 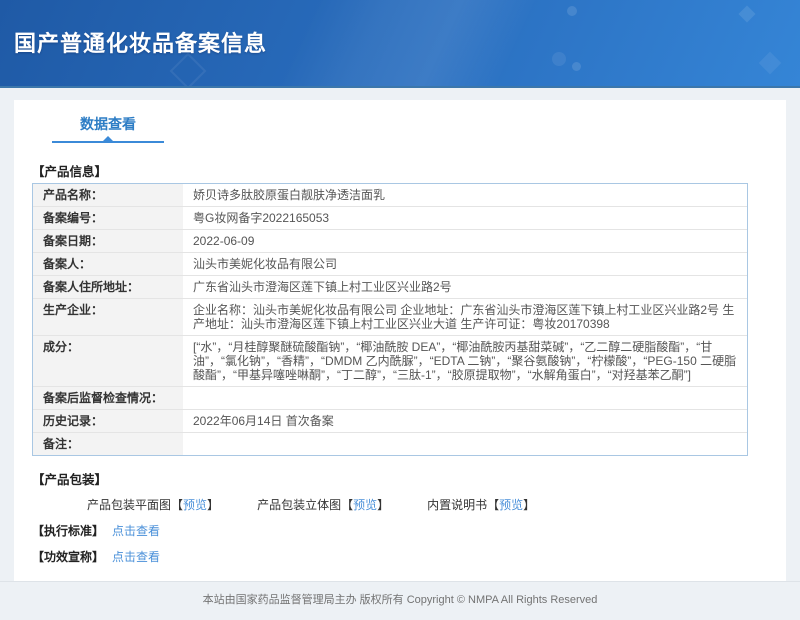 I want to click on extra-section-row: 【功效宣称】 点击查看, so click(x=400, y=556).